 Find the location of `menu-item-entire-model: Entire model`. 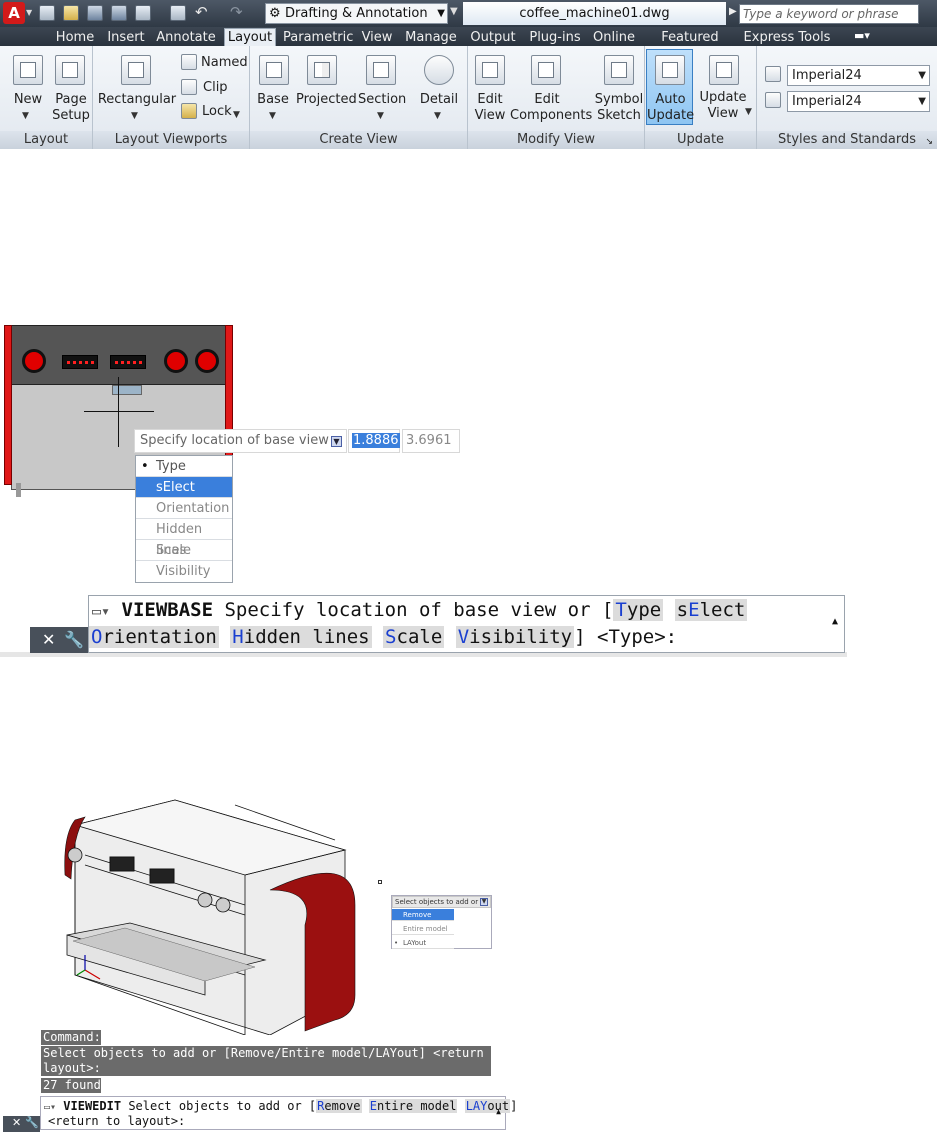

menu-item-entire-model: Entire model is located at coordinates (423, 929).